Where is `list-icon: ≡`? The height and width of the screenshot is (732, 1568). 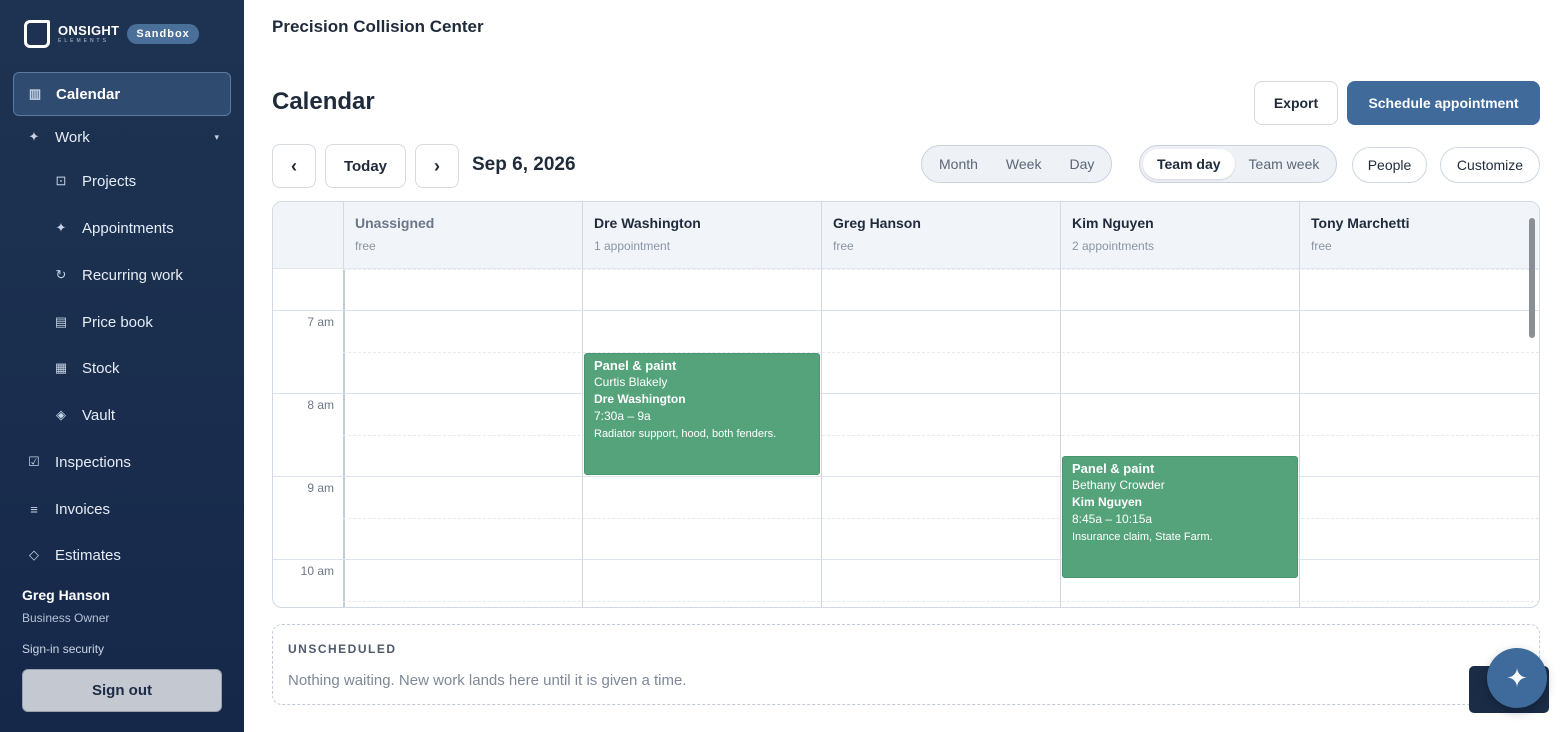 list-icon: ≡ is located at coordinates (34, 509).